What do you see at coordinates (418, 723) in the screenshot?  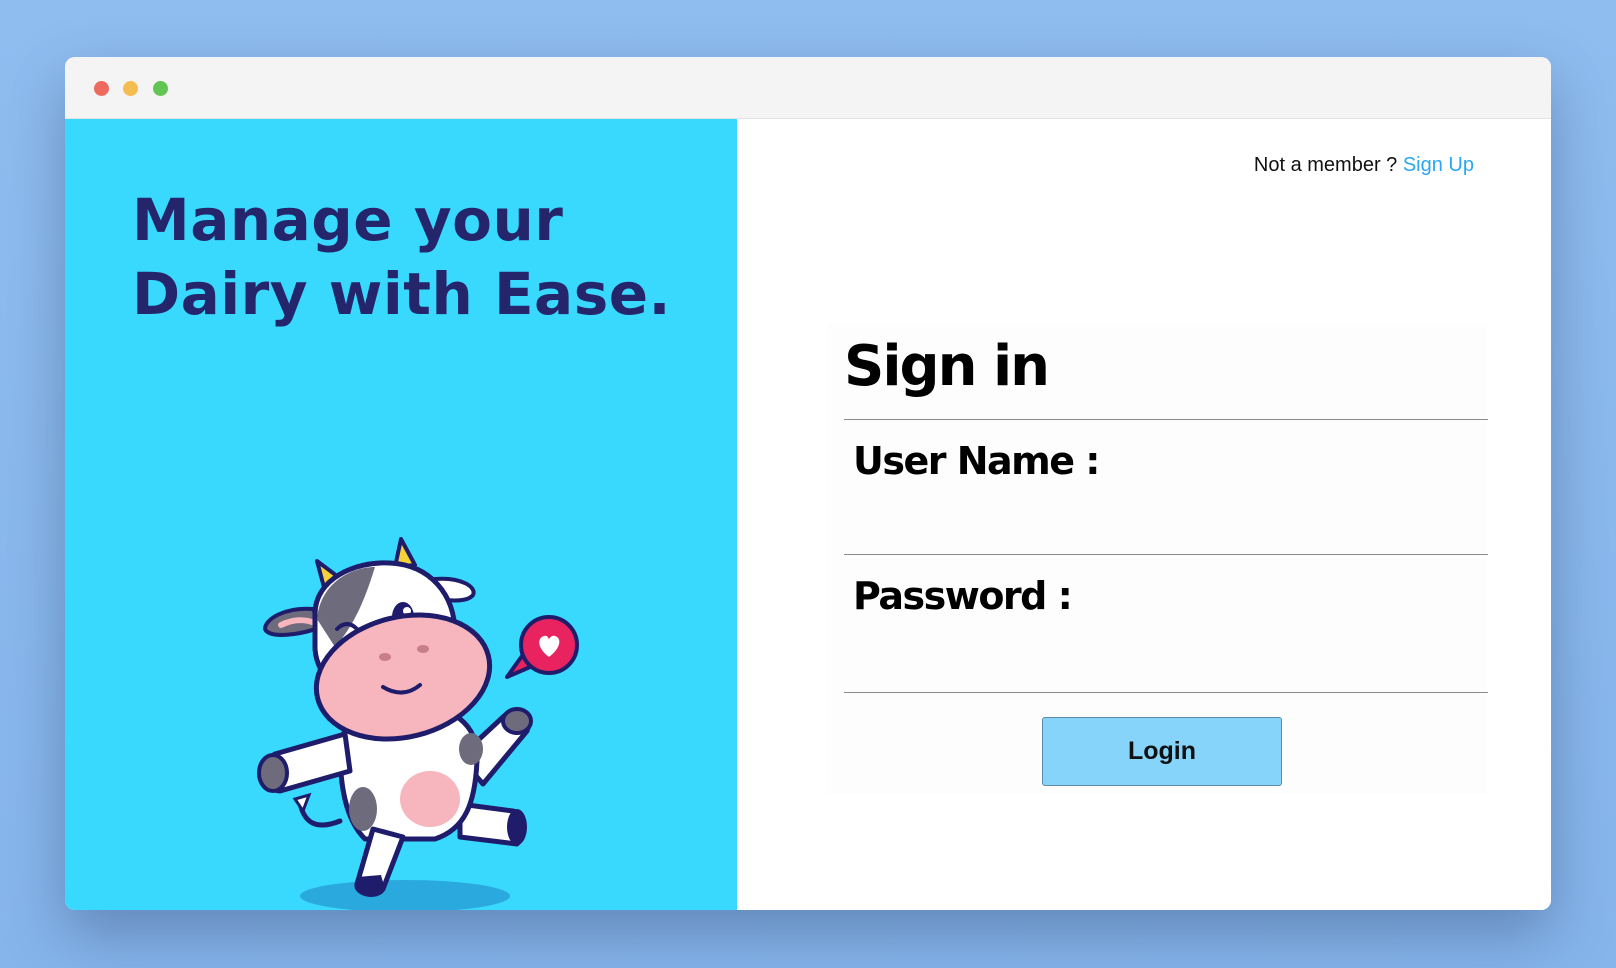 I see `cow-illustration-icon` at bounding box center [418, 723].